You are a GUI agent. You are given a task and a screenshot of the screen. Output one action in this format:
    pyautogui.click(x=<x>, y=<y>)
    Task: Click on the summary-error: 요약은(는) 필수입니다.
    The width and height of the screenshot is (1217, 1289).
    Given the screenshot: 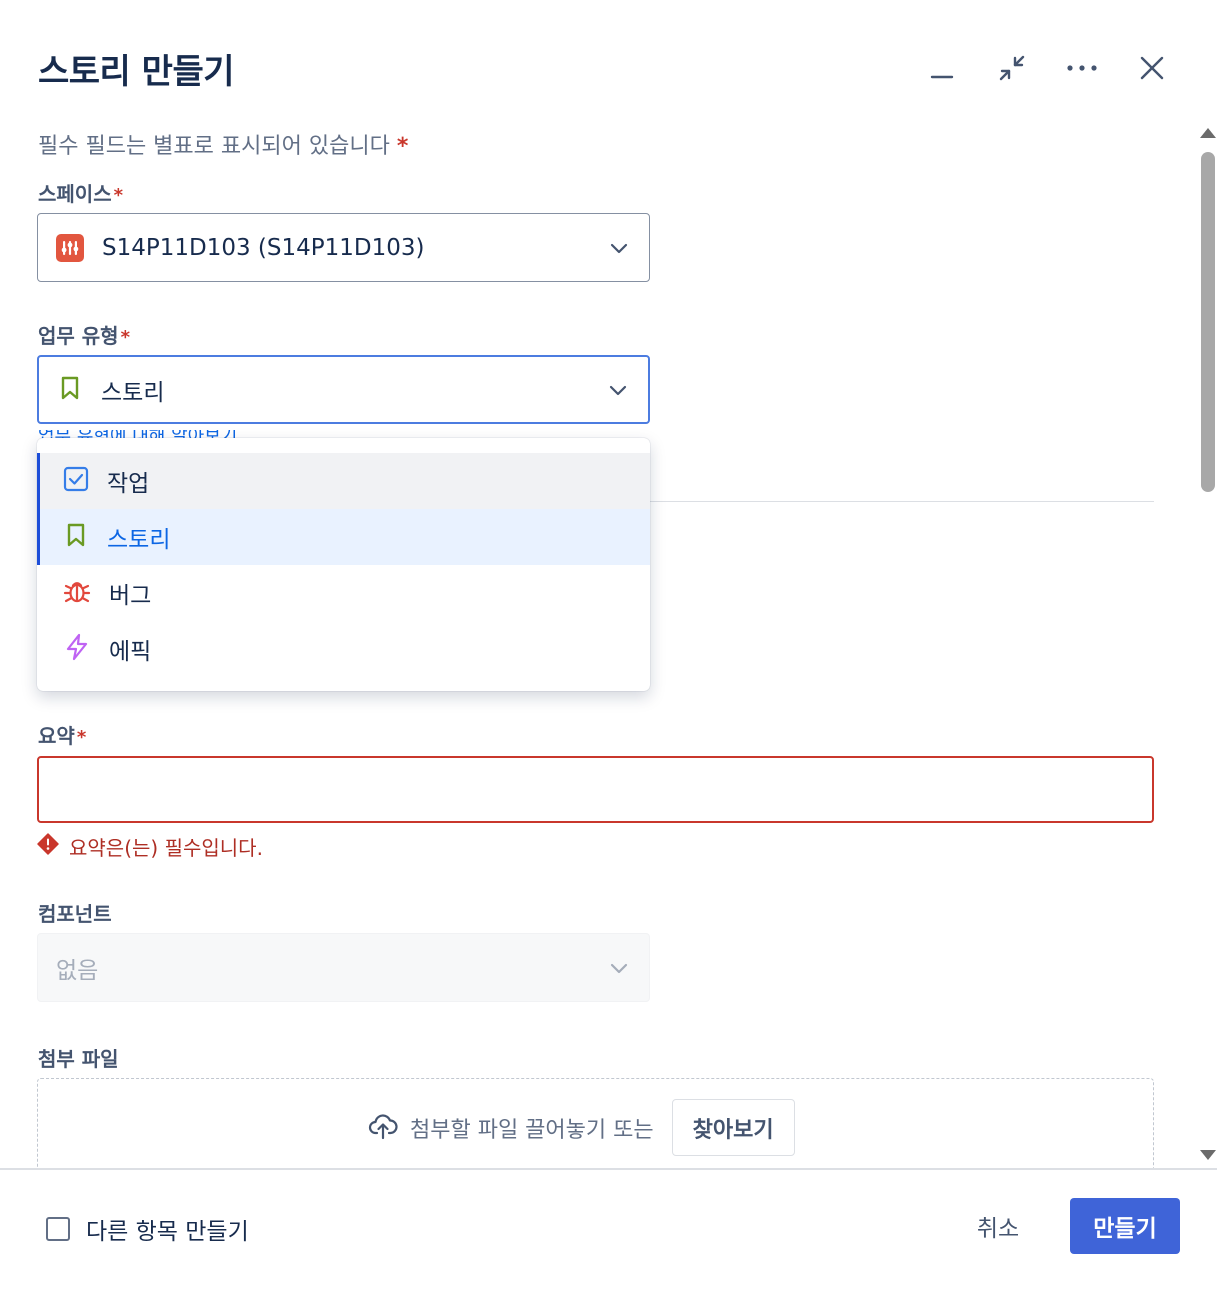 What is the action you would take?
    pyautogui.click(x=150, y=846)
    